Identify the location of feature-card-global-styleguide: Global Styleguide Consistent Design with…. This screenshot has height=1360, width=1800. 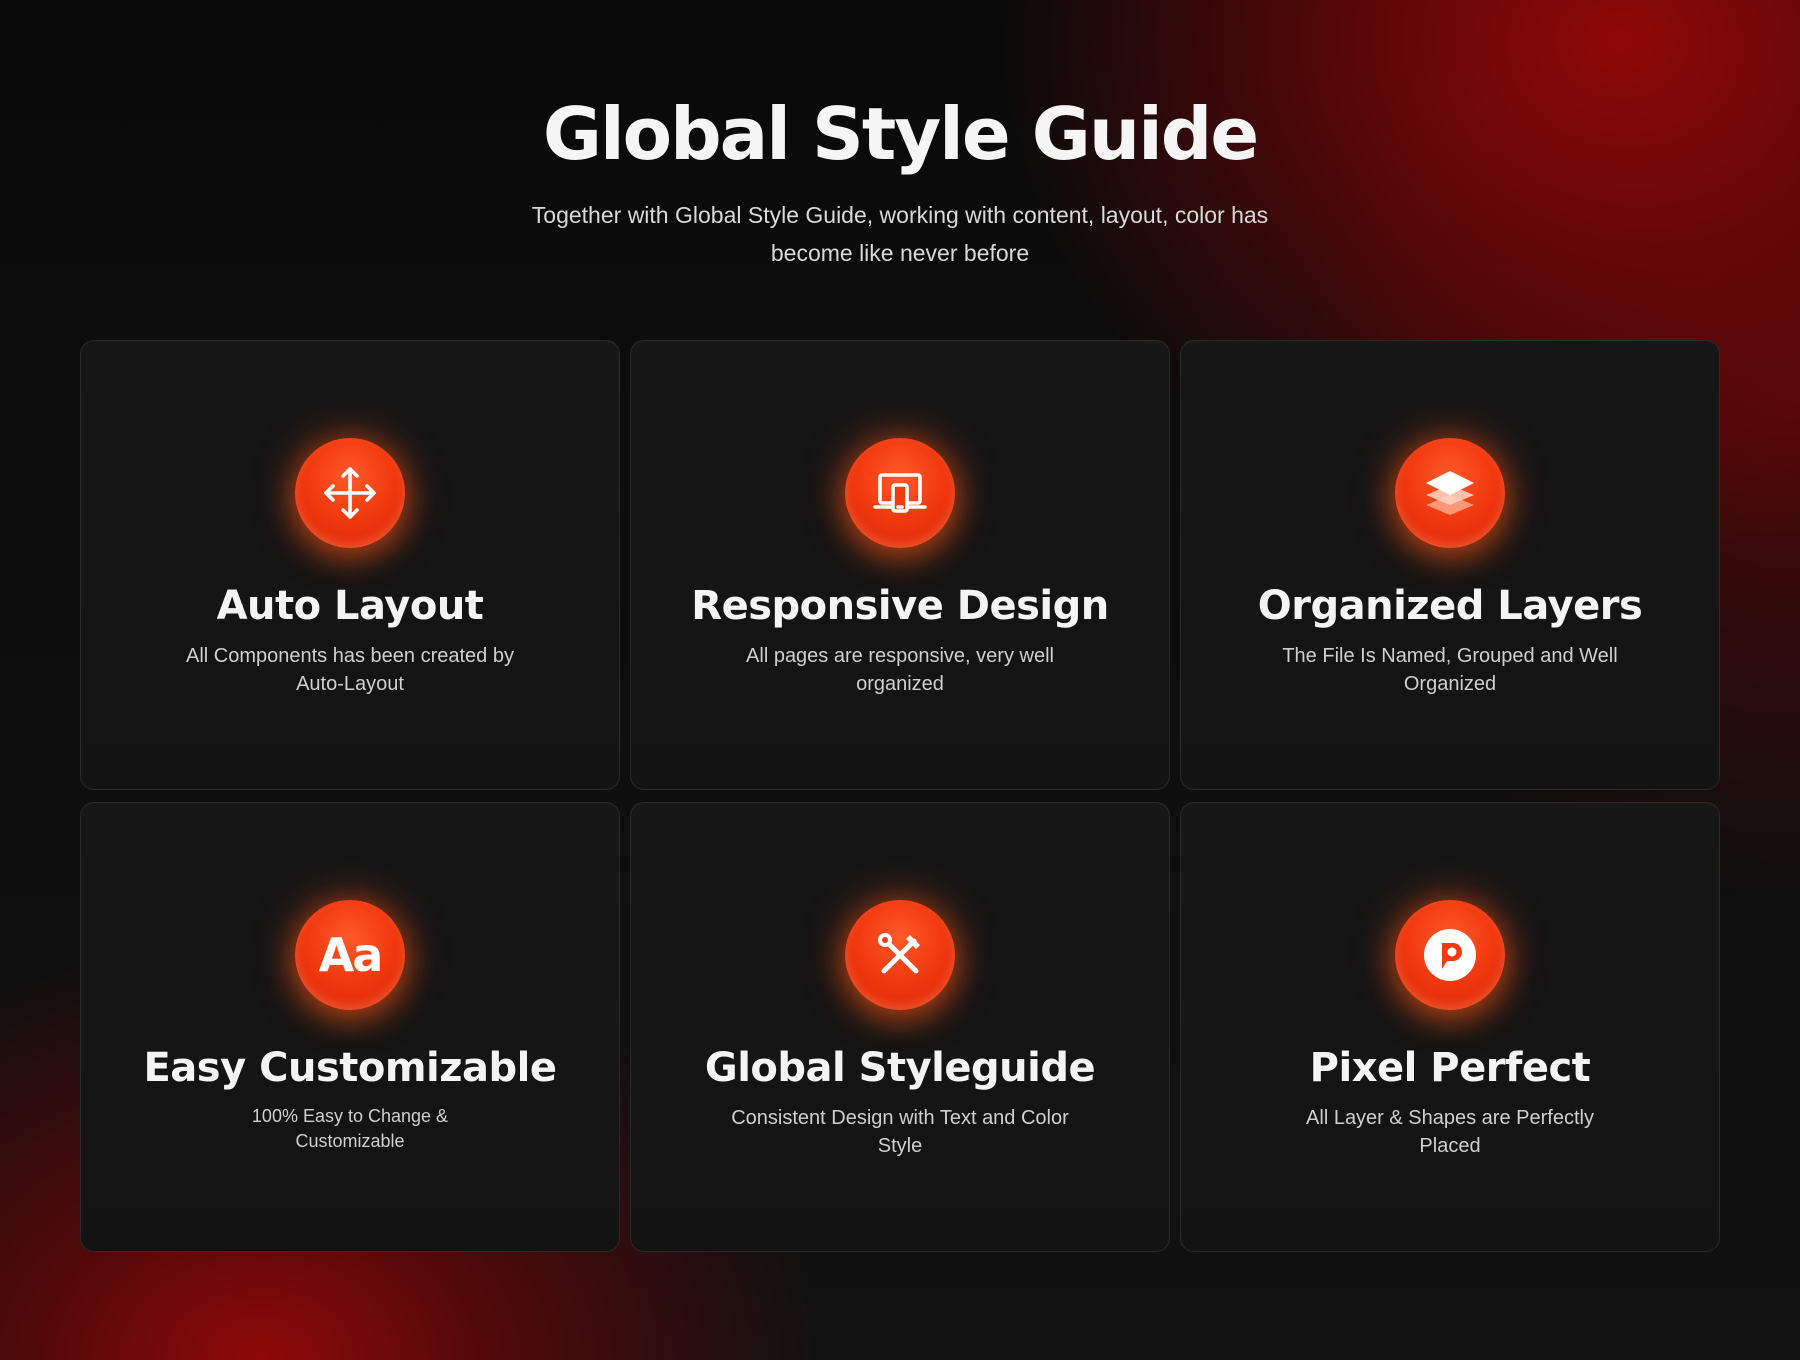
(900, 1027).